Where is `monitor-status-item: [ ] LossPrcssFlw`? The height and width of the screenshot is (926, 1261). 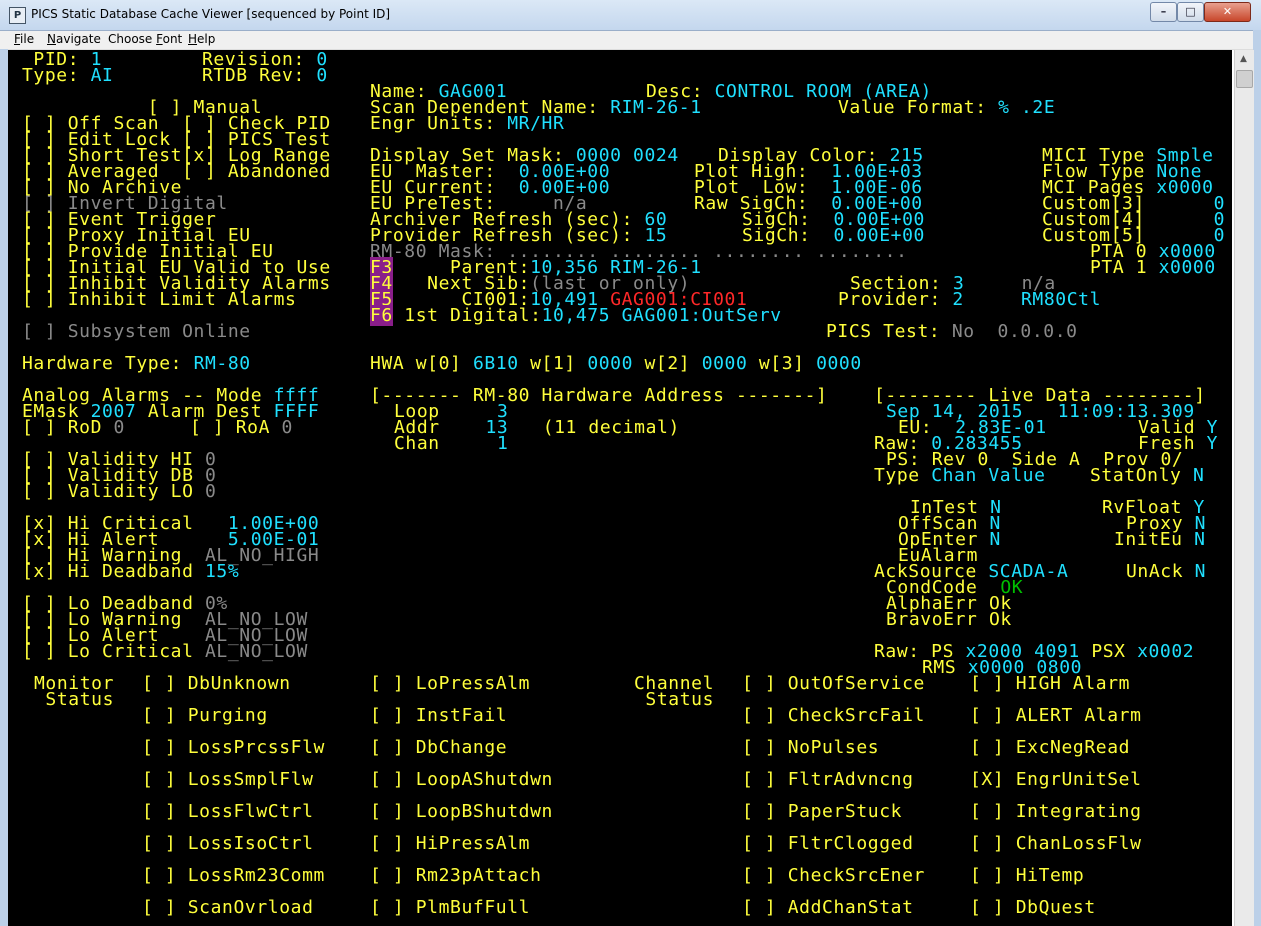
monitor-status-item: [ ] LossPrcssFlw is located at coordinates (233, 748).